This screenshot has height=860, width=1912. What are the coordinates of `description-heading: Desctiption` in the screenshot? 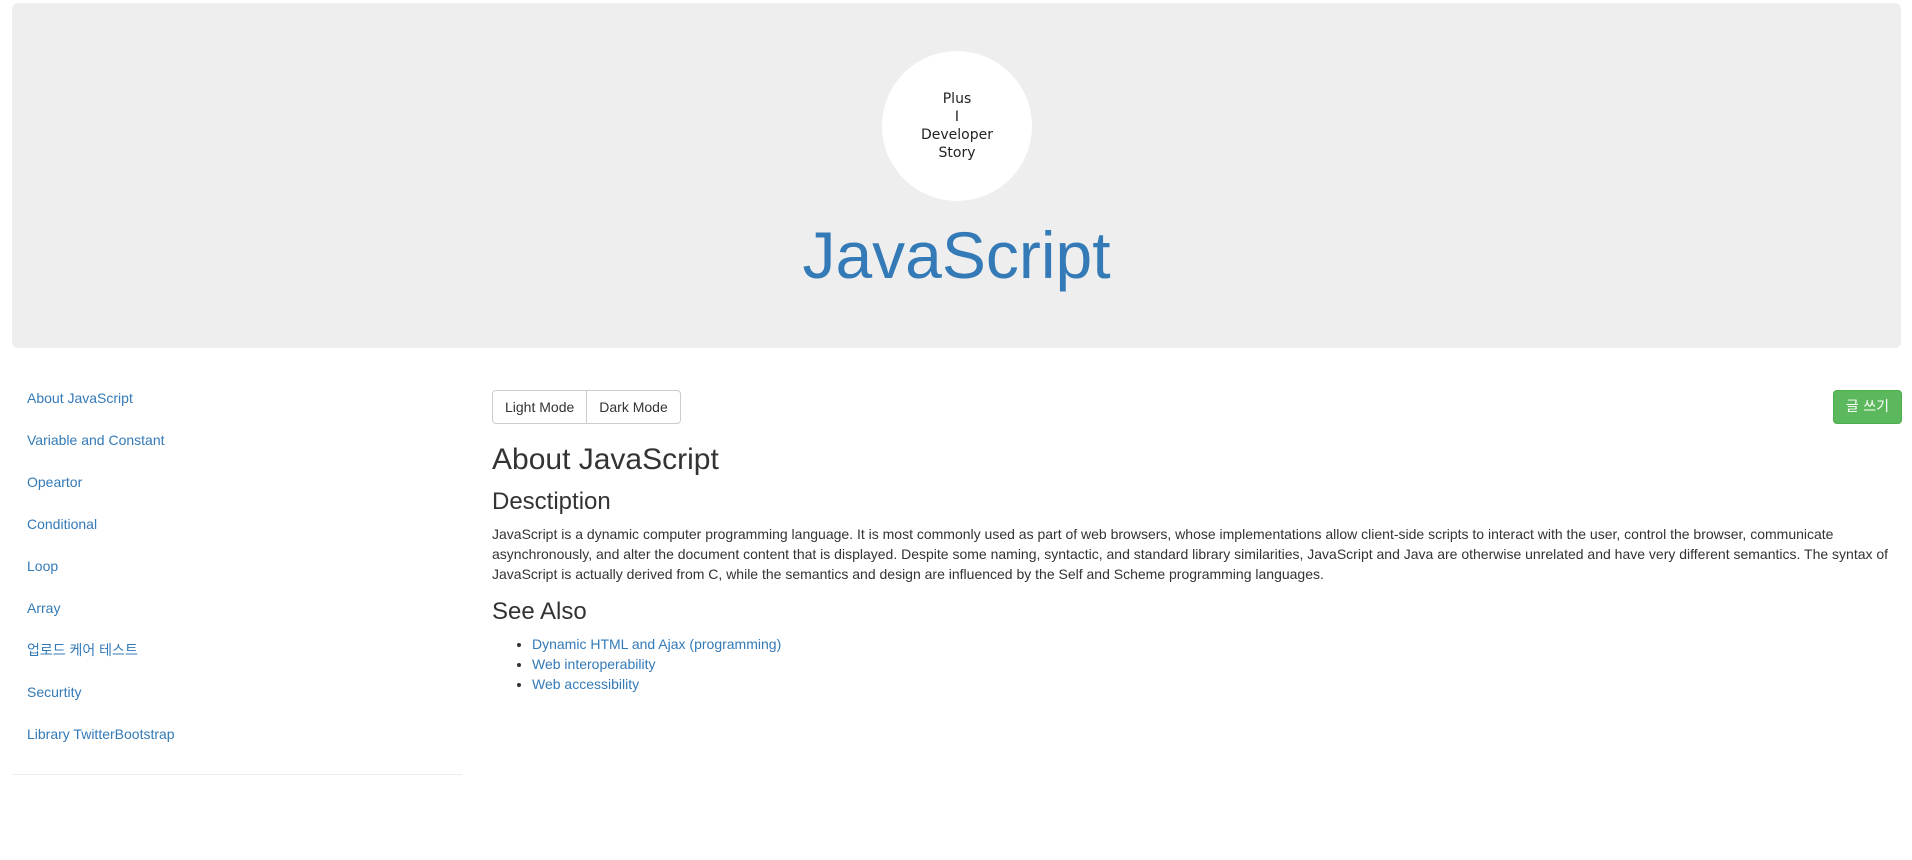 It's located at (551, 501).